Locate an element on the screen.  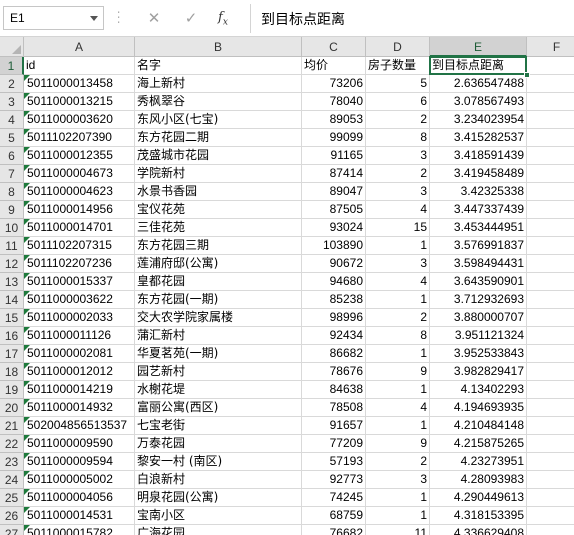
cell-d: 4 is located at coordinates (398, 408).